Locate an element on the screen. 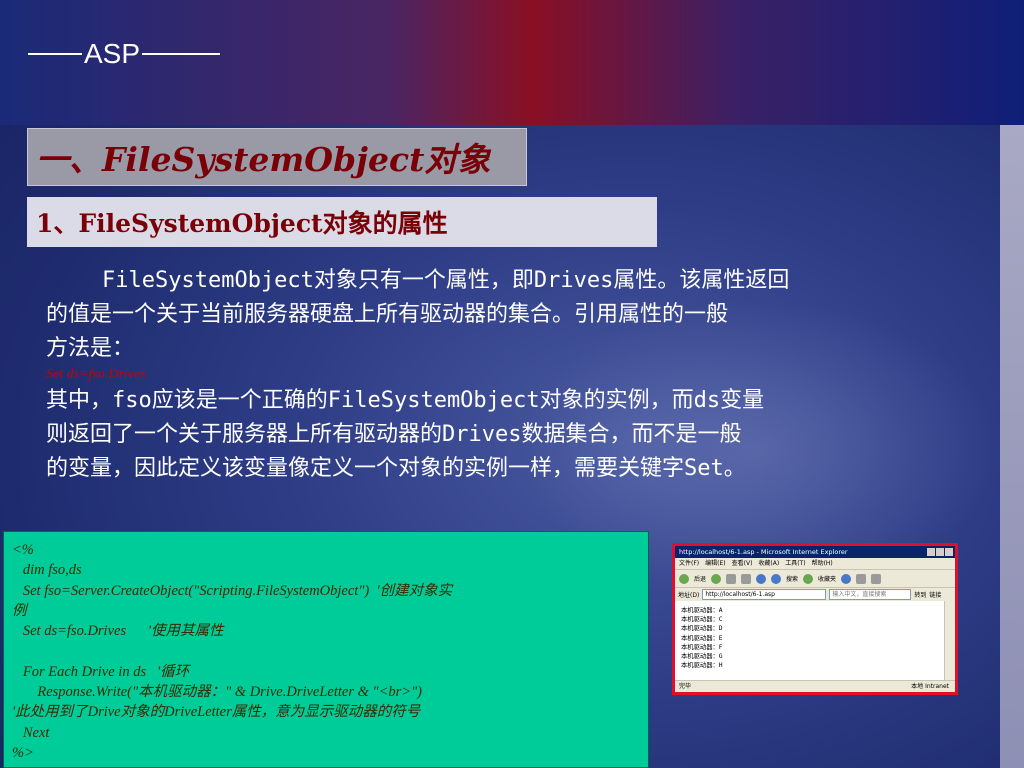 The height and width of the screenshot is (768, 1024). code-line: dim fso,ds is located at coordinates (47, 570).